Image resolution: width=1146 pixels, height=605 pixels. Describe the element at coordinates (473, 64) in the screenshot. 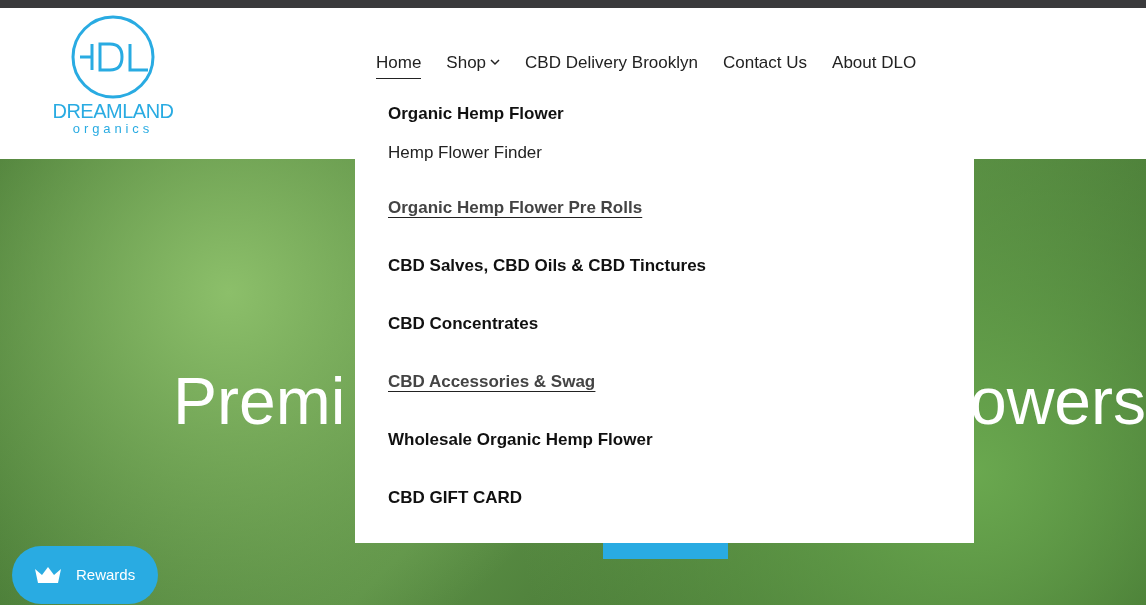

I see `nav-link: Shop` at that location.